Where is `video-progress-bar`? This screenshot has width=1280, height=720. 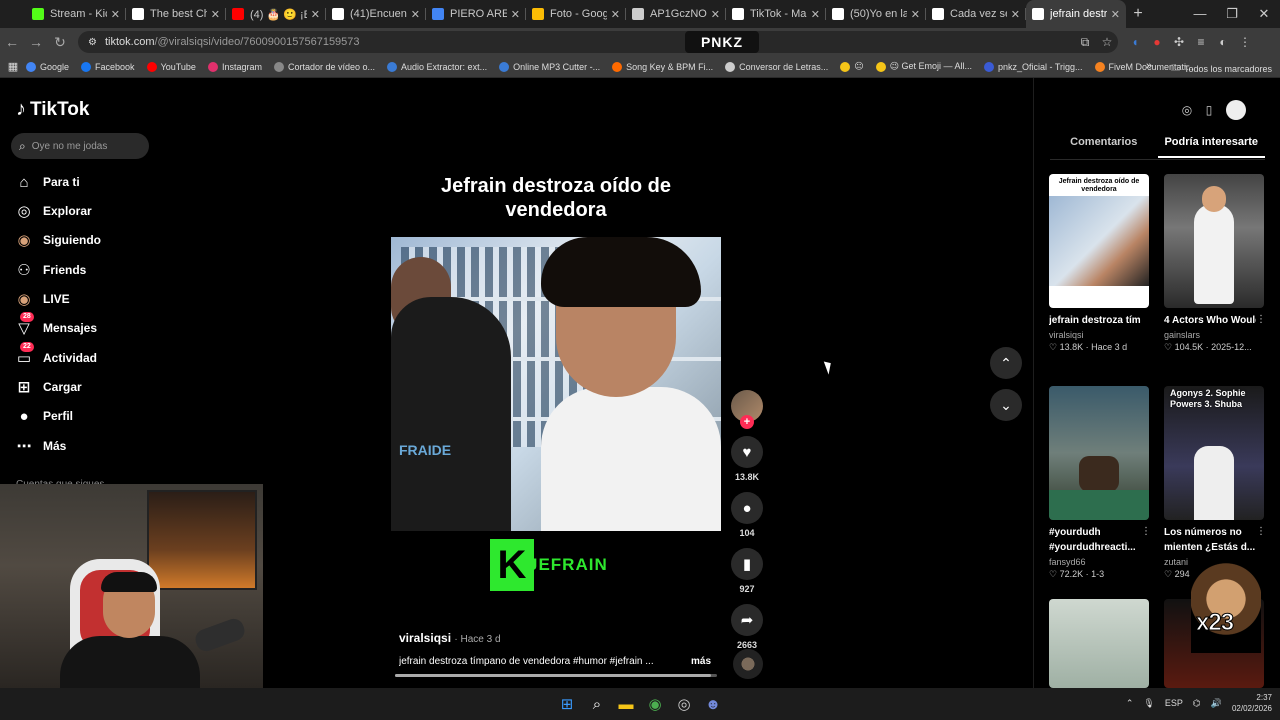 video-progress-bar is located at coordinates (556, 675).